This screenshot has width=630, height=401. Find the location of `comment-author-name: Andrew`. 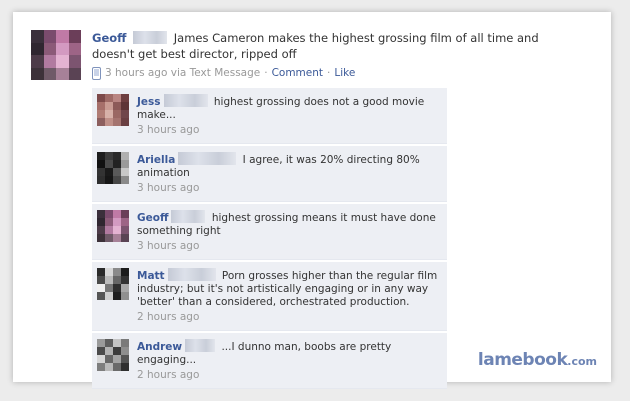

comment-author-name: Andrew is located at coordinates (159, 347).